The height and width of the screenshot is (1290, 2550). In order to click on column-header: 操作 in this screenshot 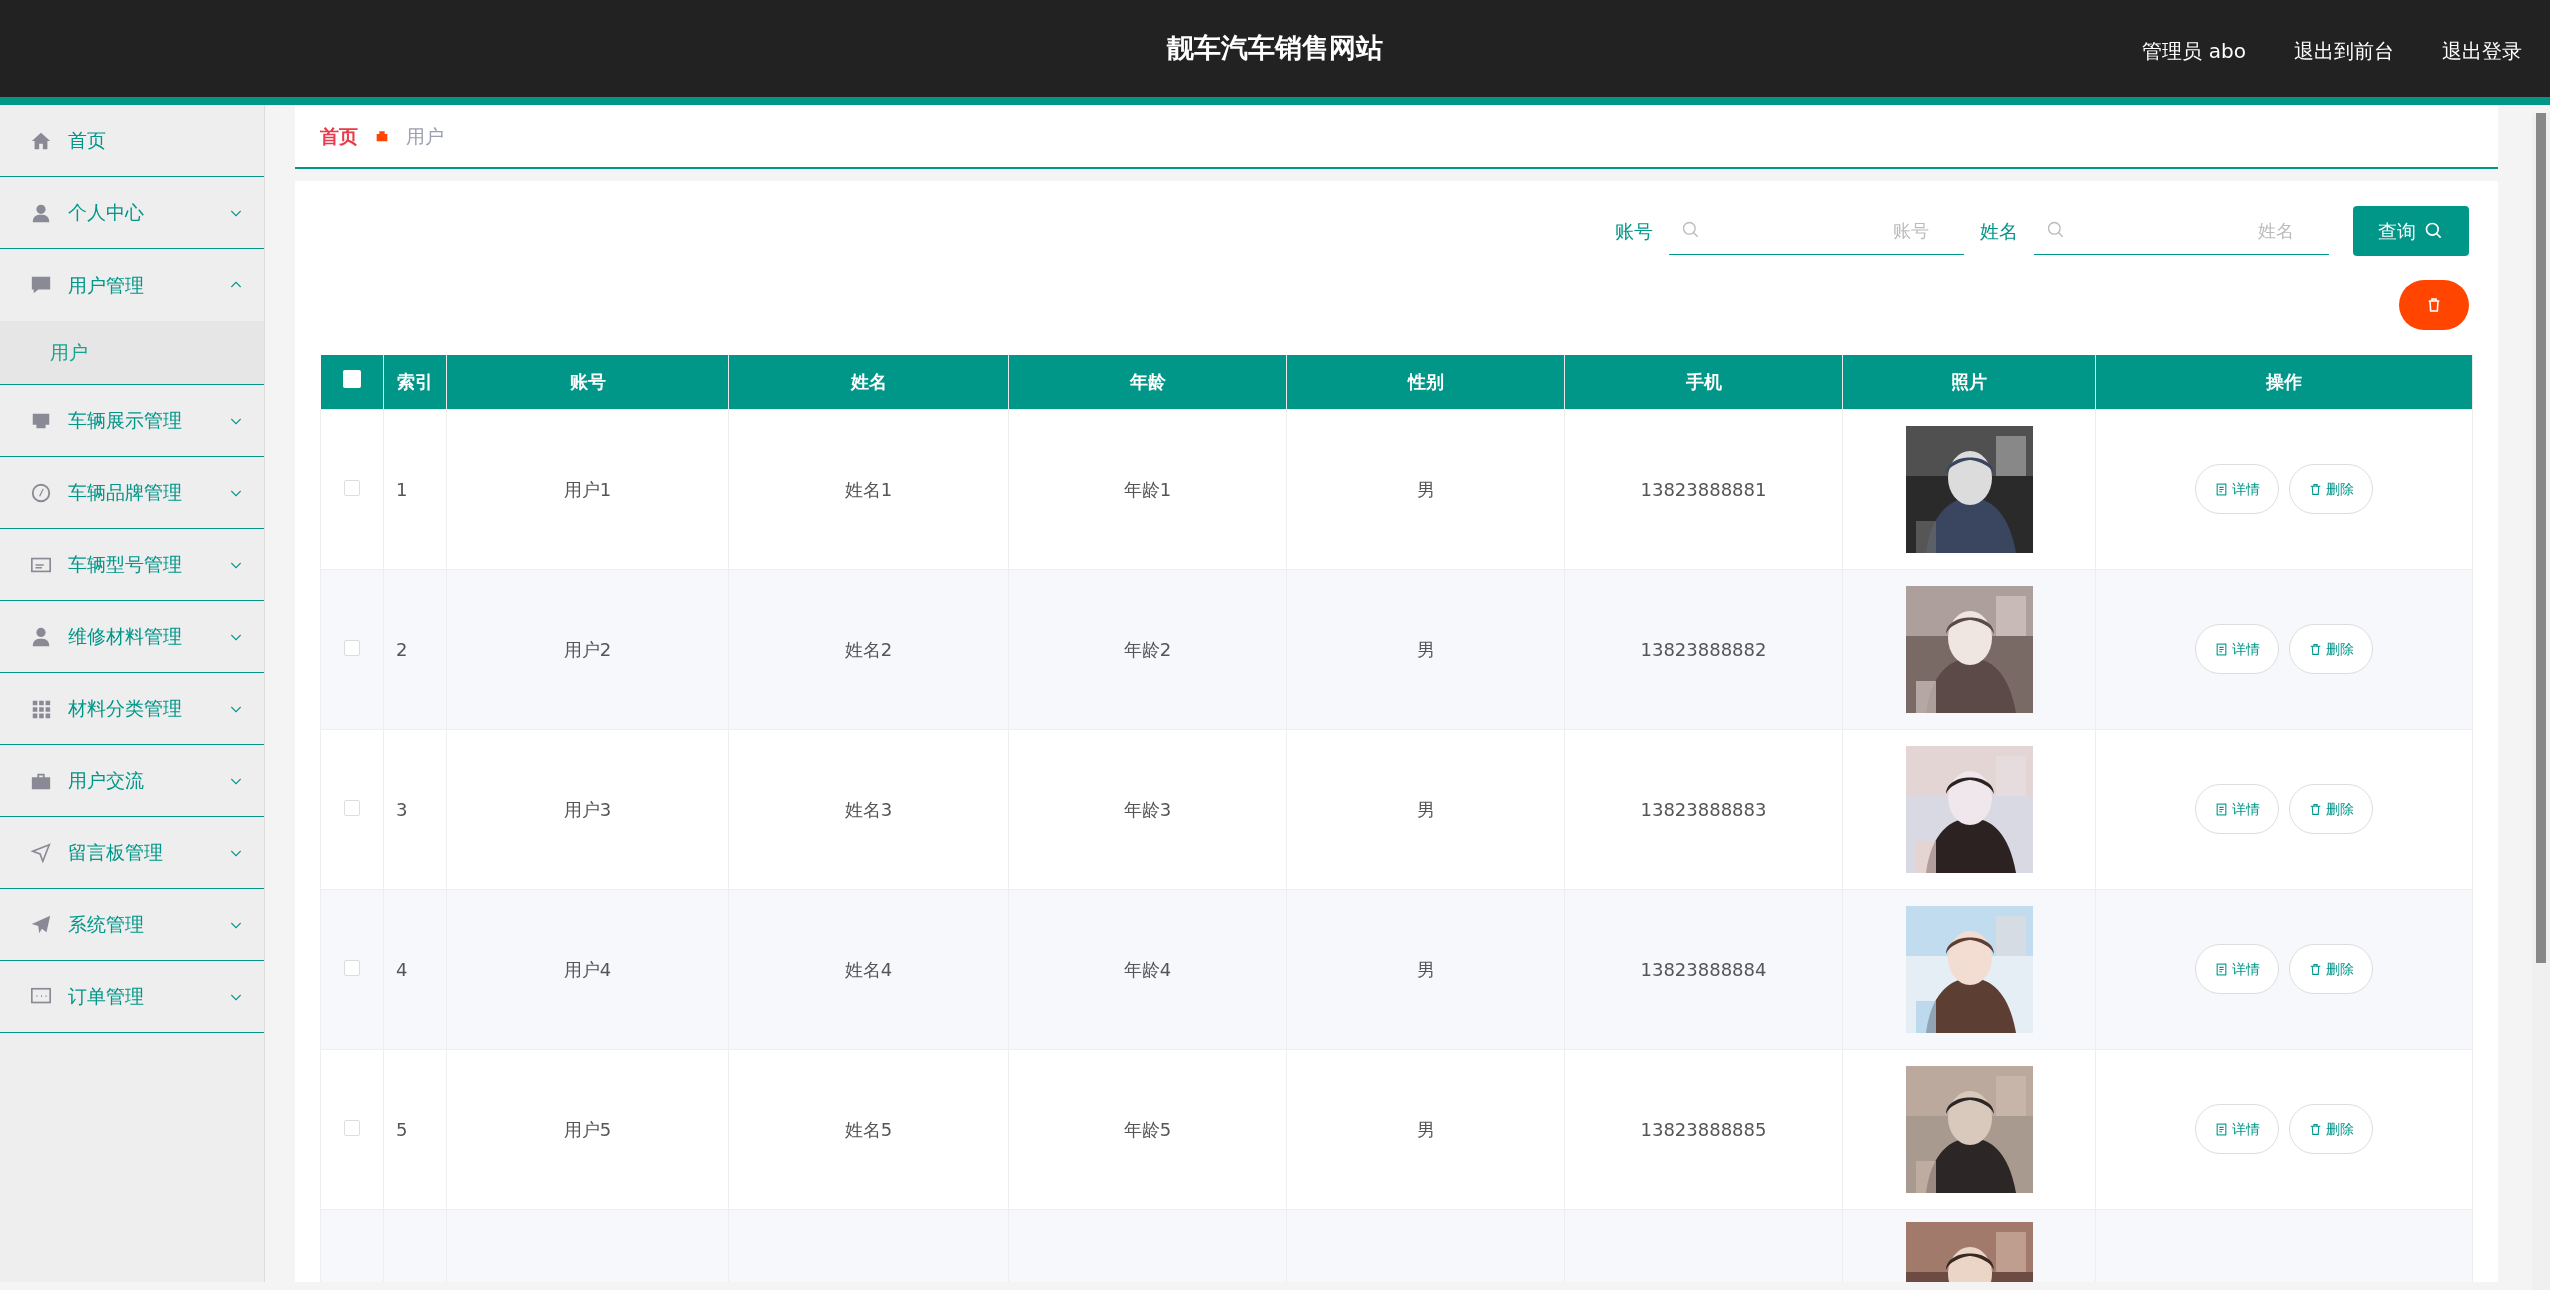, I will do `click(2284, 382)`.